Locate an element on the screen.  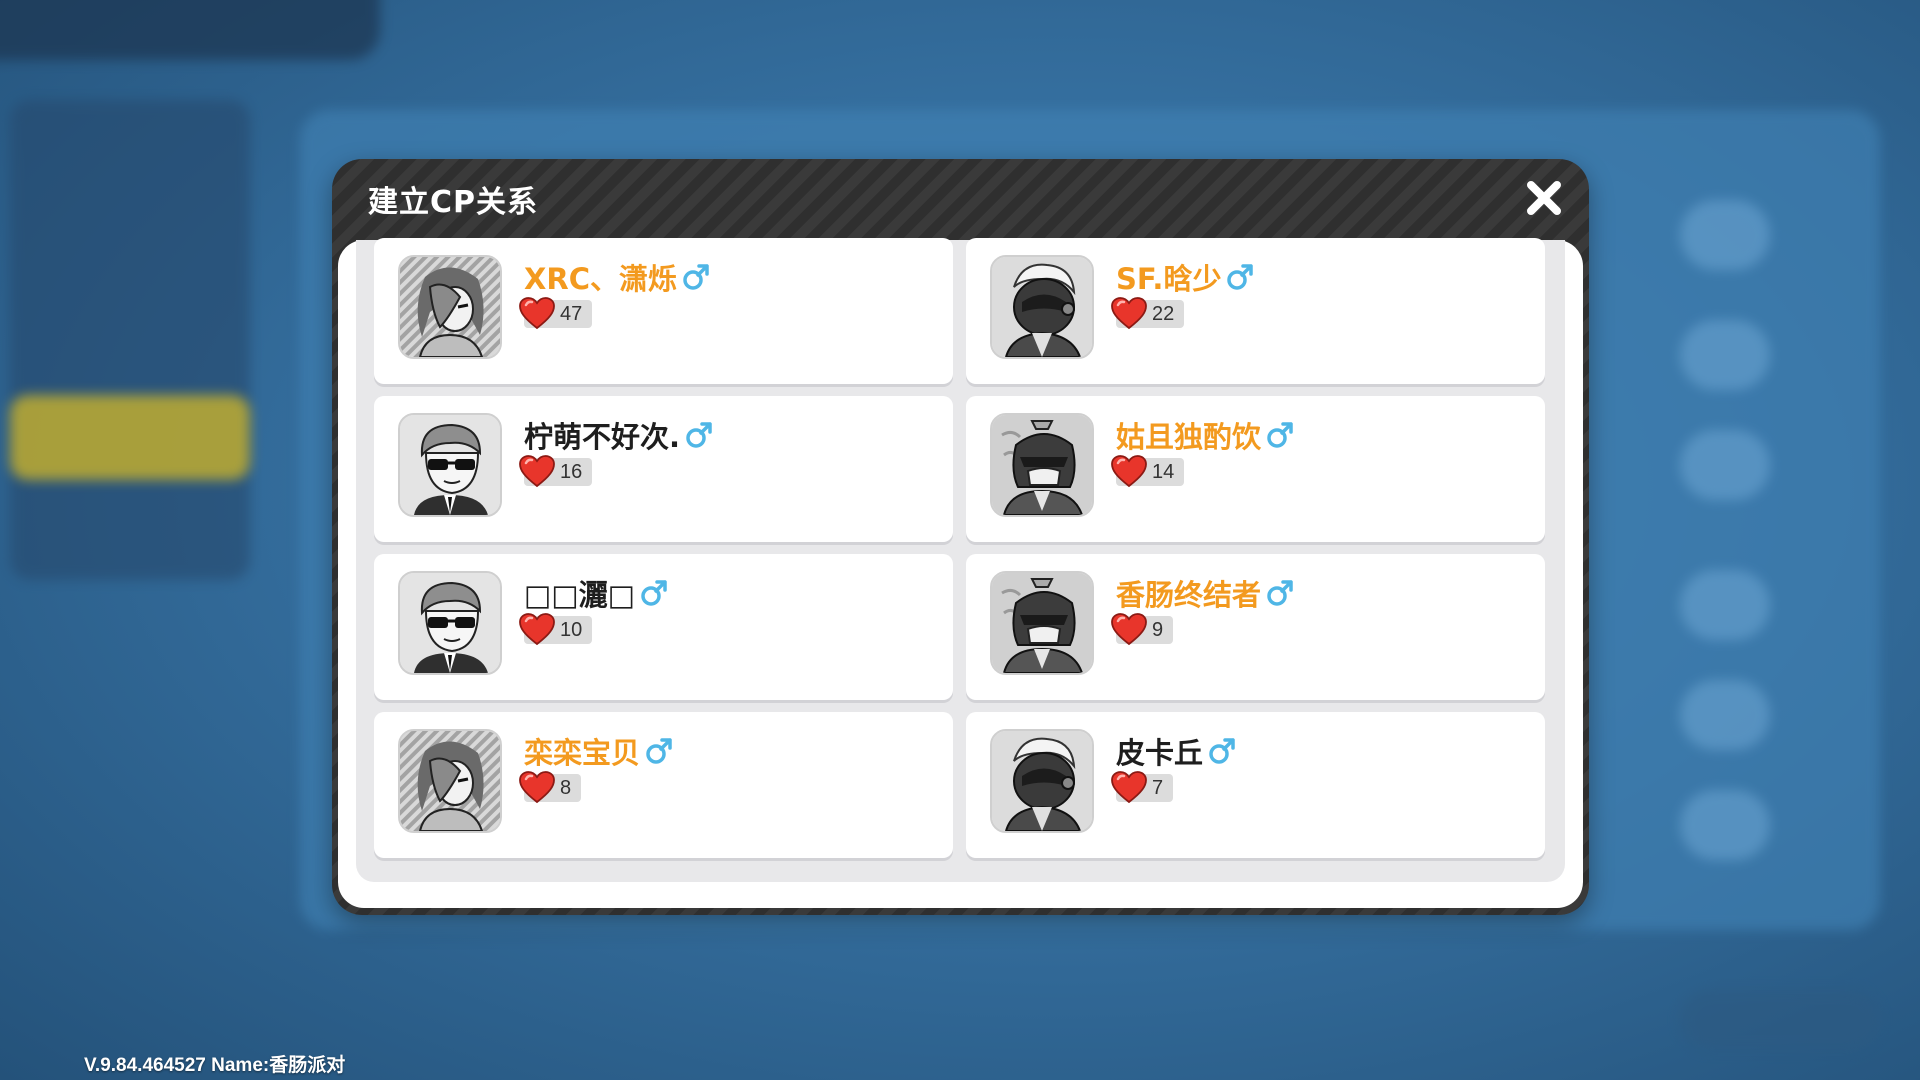
intimacy-badge: 22 is located at coordinates (1148, 313).